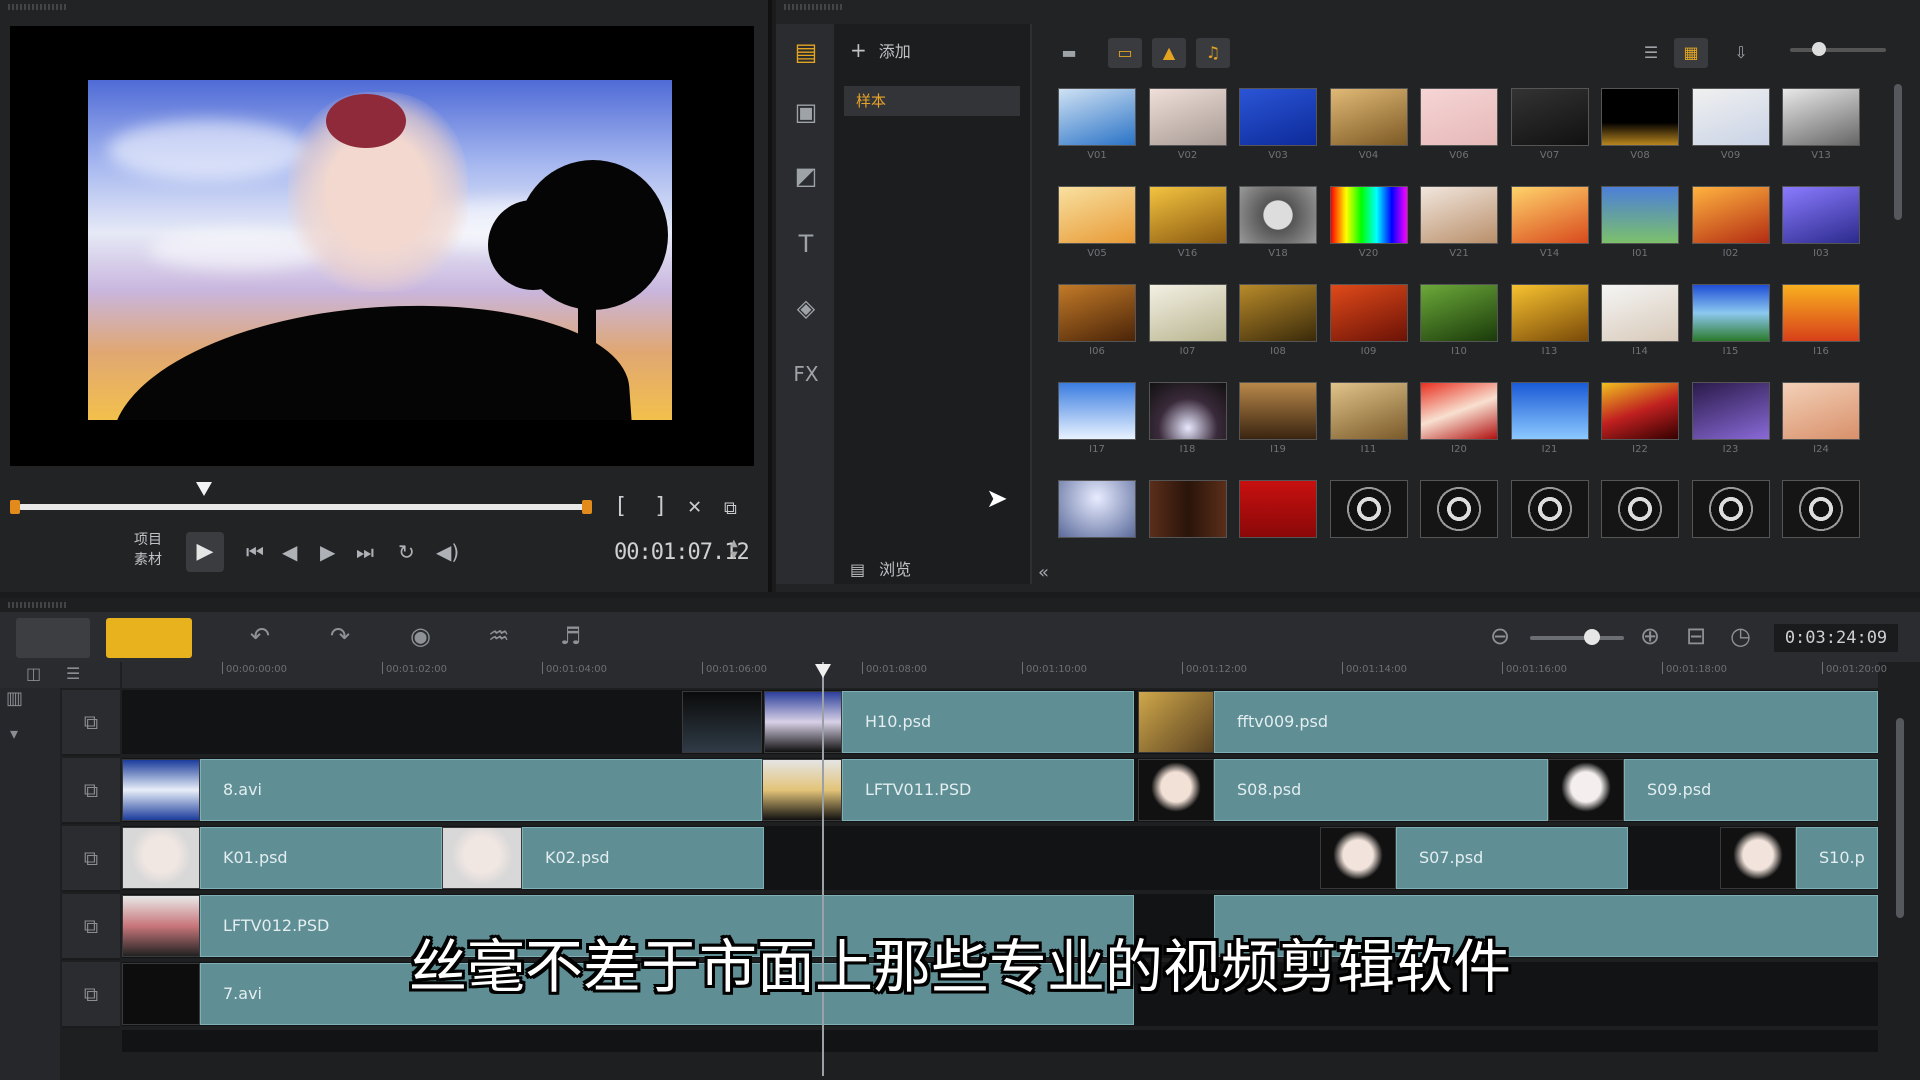  What do you see at coordinates (255, 552) in the screenshot?
I see `home-icon: ⏮` at bounding box center [255, 552].